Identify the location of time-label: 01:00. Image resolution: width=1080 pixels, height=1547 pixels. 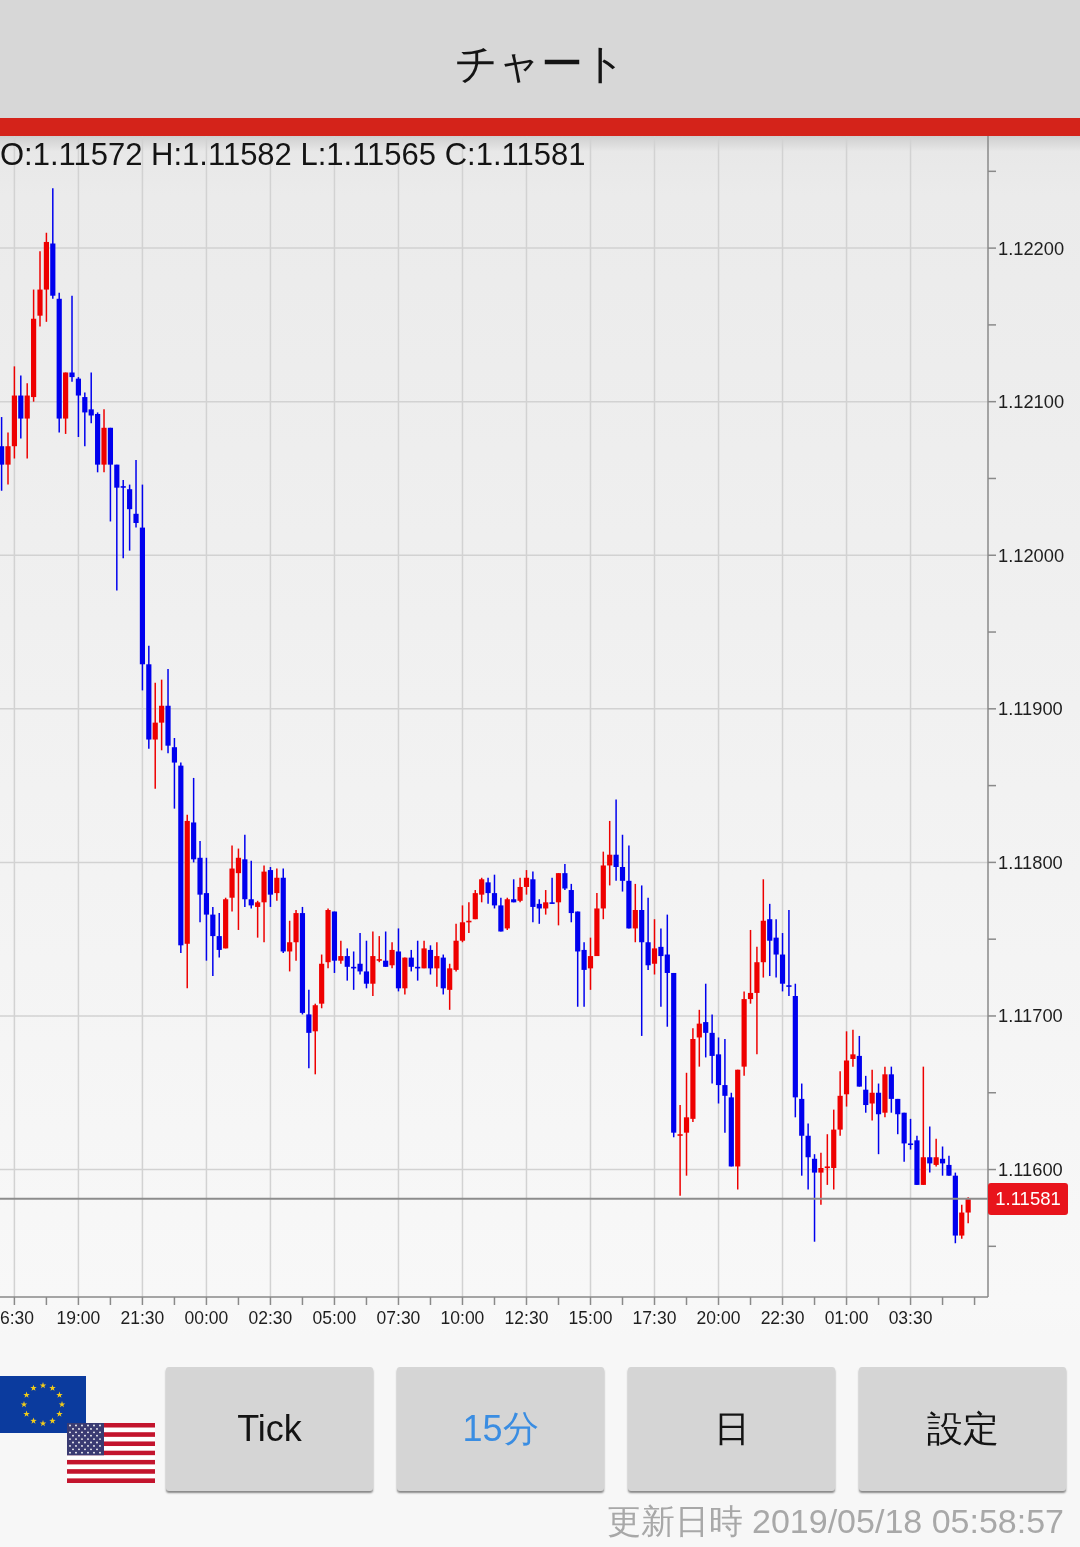
(846, 1318).